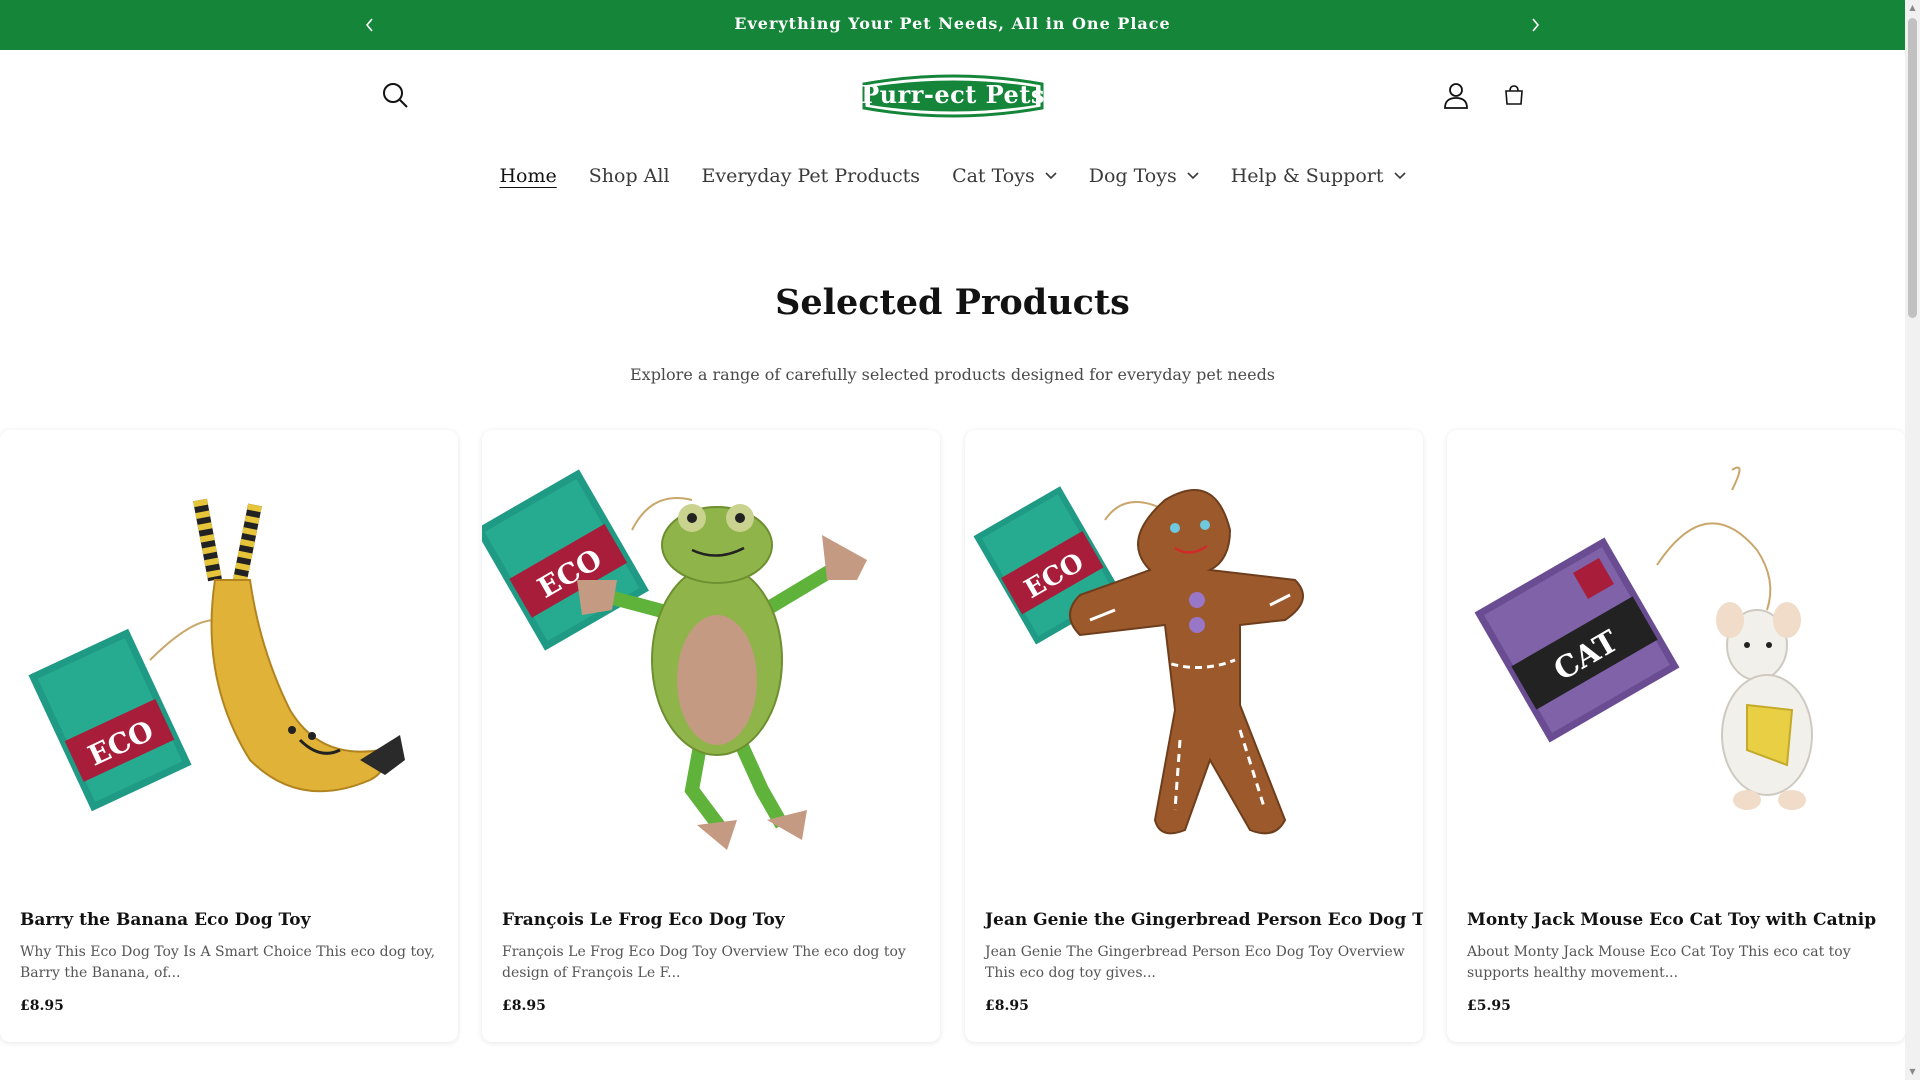 The width and height of the screenshot is (1920, 1080). I want to click on nav-item-everyday-pet-products: Everyday Pet Products, so click(811, 176).